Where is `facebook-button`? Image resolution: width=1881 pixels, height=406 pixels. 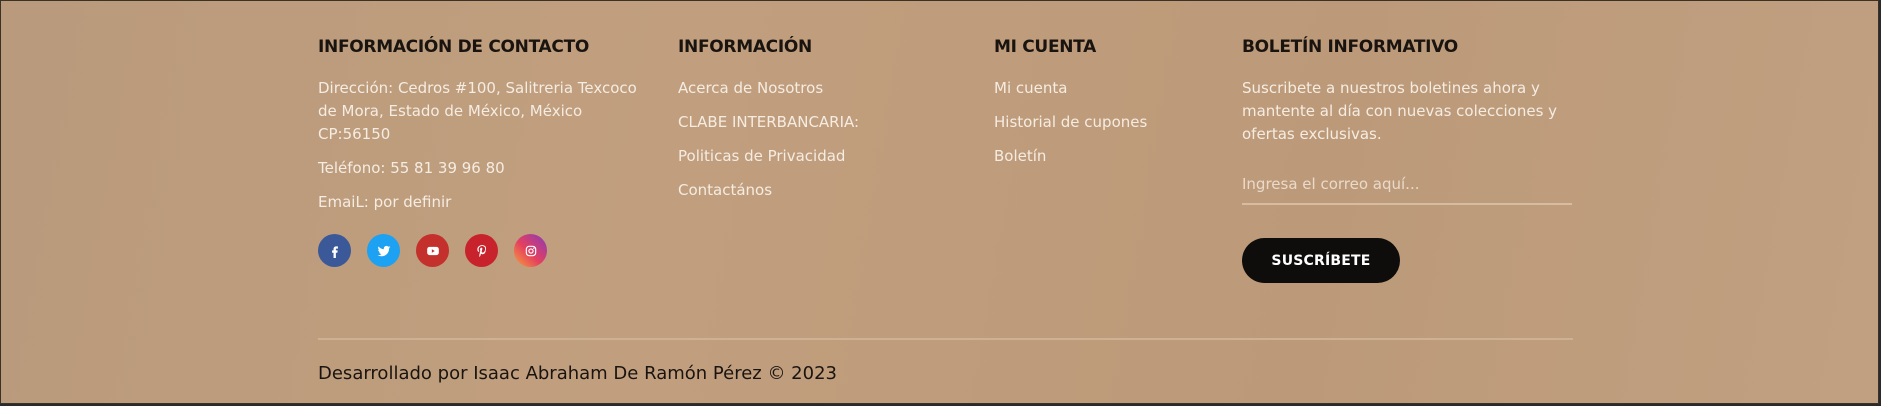
facebook-button is located at coordinates (334, 250).